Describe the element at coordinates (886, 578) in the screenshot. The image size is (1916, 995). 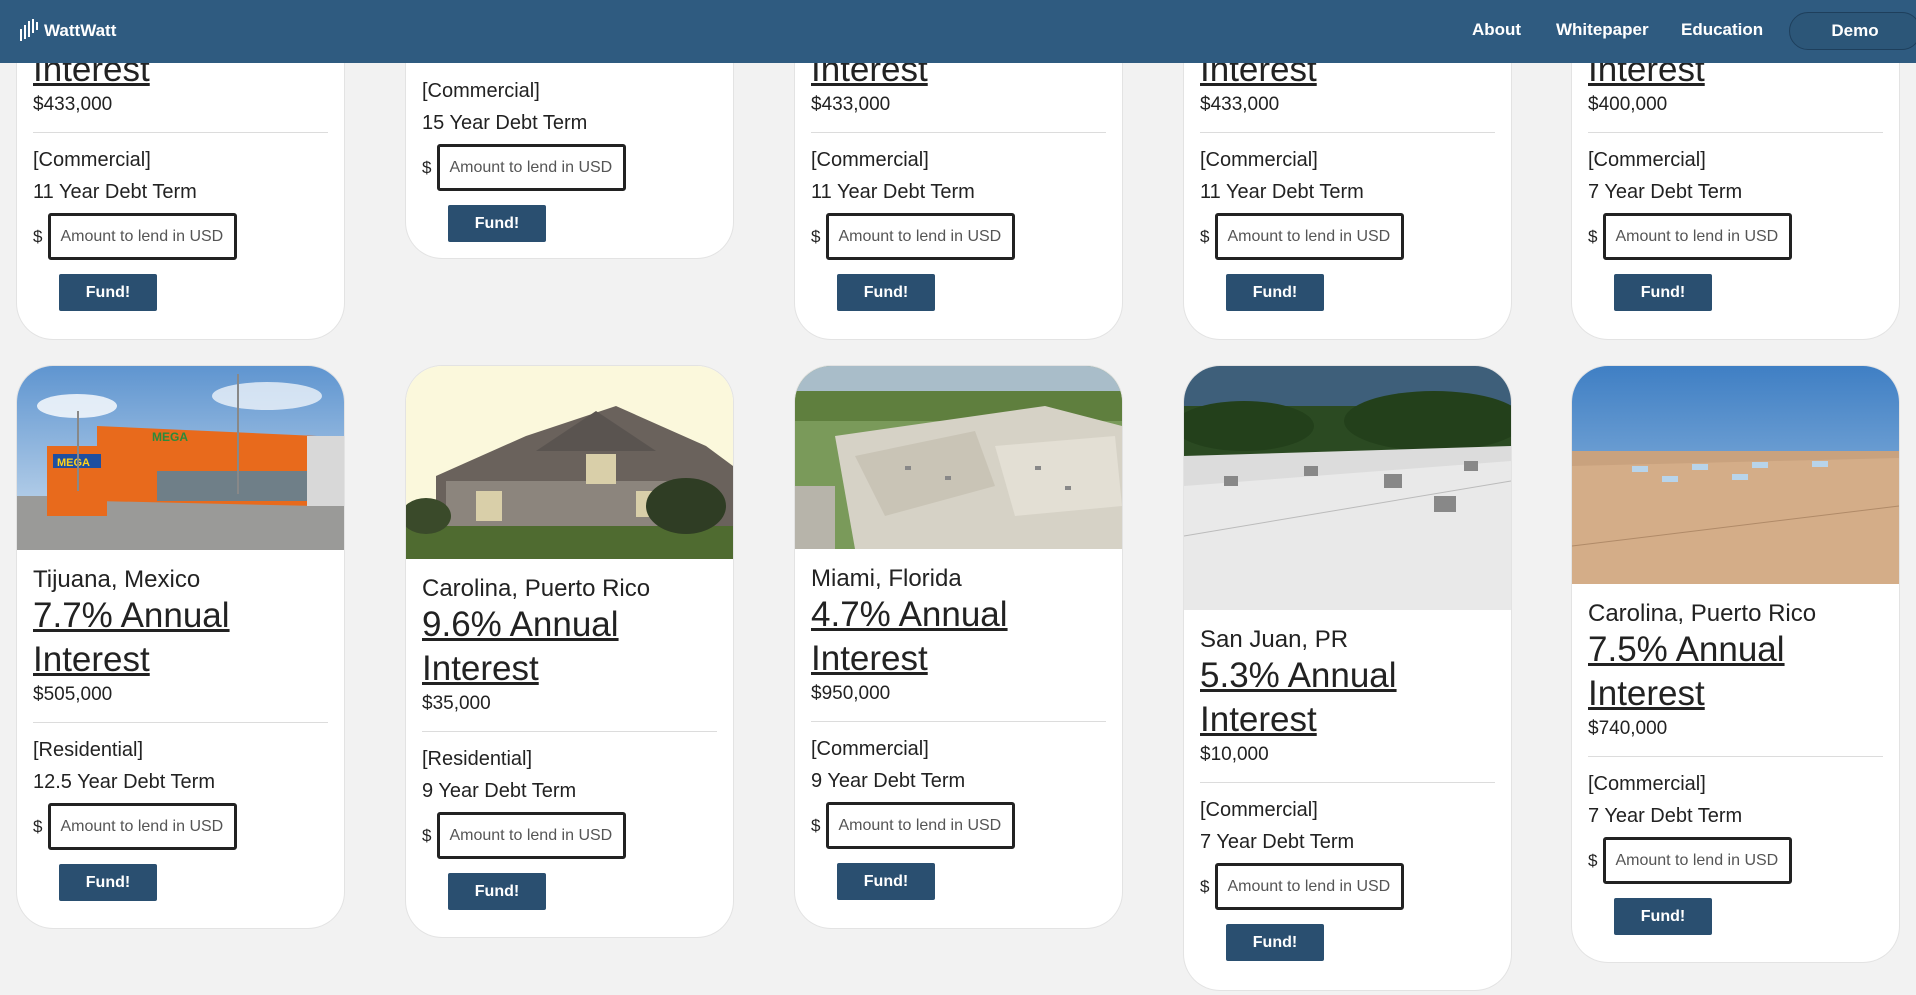
I see `project-location: Miami, Florida` at that location.